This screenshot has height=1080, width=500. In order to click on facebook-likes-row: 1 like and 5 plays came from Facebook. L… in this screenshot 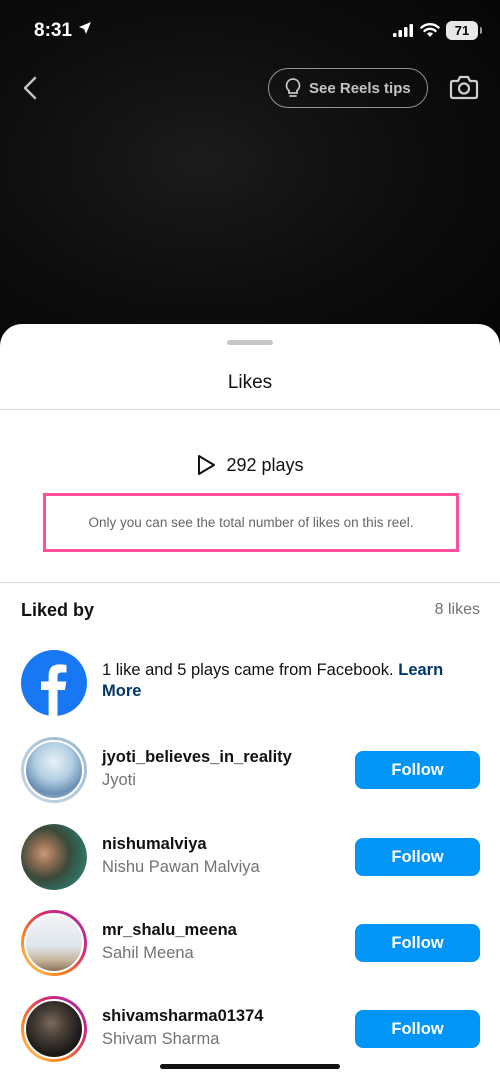, I will do `click(251, 683)`.